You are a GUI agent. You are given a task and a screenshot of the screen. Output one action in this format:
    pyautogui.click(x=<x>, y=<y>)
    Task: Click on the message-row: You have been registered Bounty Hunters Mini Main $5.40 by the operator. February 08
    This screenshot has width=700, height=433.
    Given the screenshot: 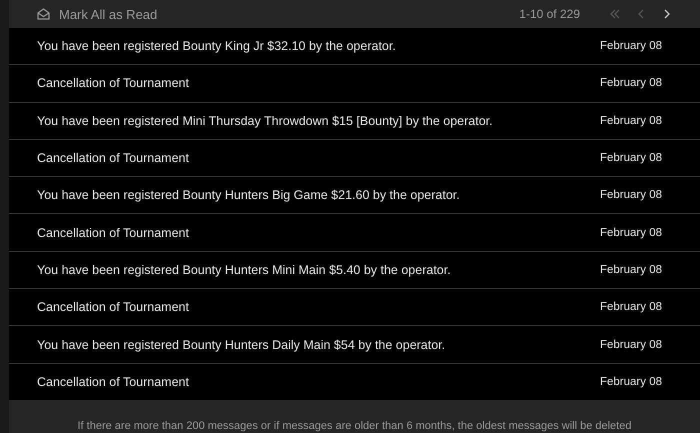 What is the action you would take?
    pyautogui.click(x=354, y=271)
    